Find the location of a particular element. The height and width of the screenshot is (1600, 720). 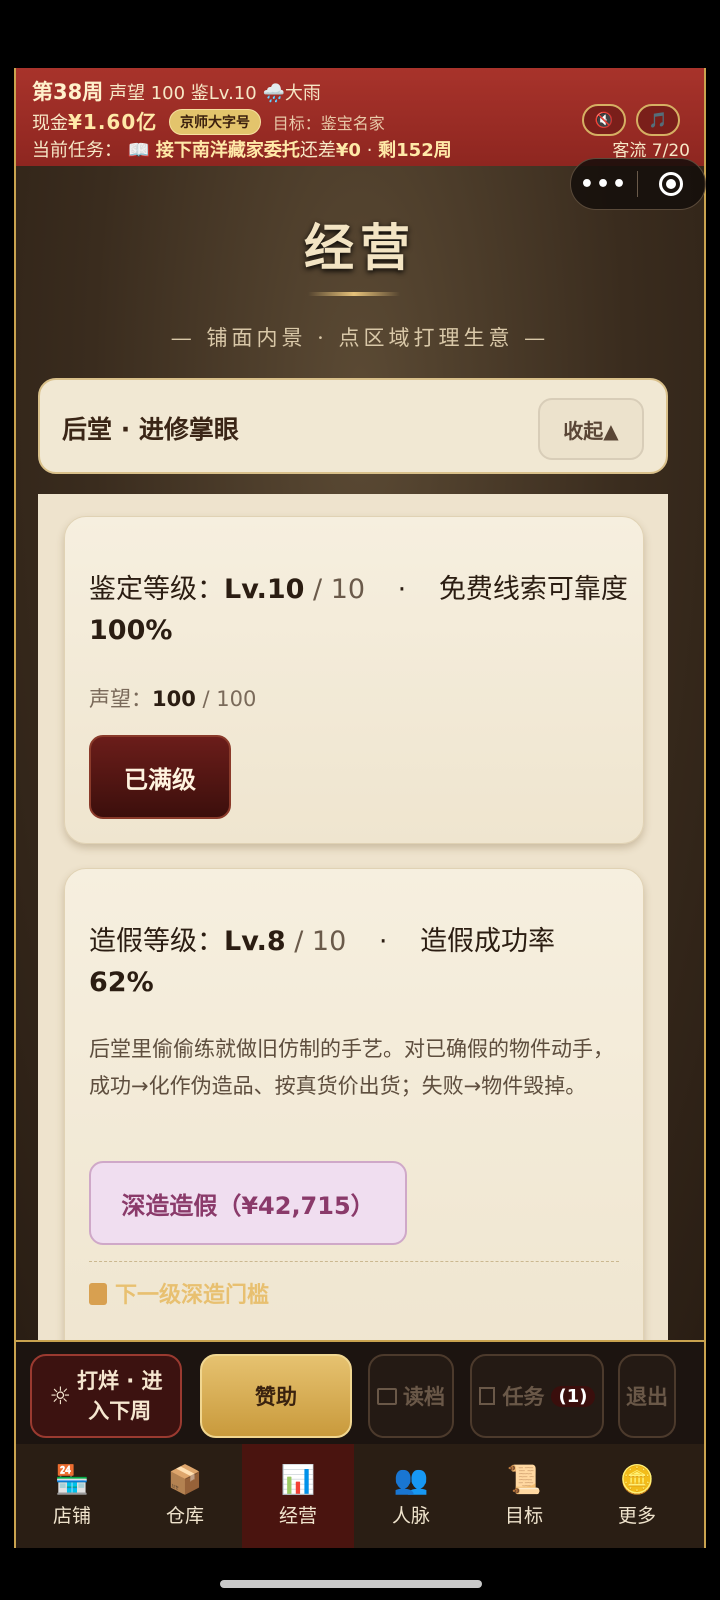

weeks-remaining: 剩152周 is located at coordinates (415, 150).